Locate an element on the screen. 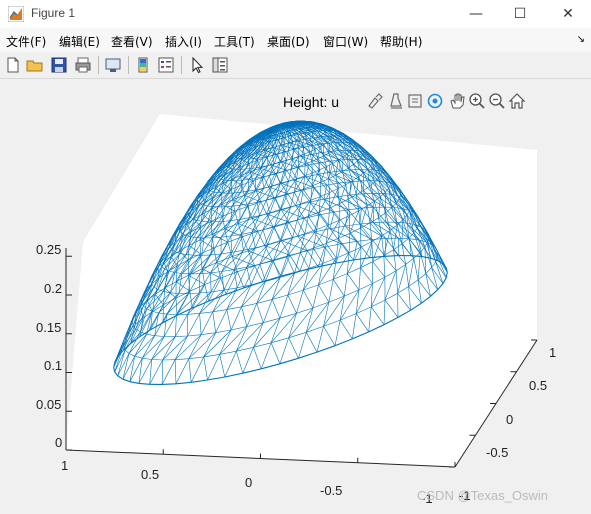  close-icon: ✕ is located at coordinates (568, 14).